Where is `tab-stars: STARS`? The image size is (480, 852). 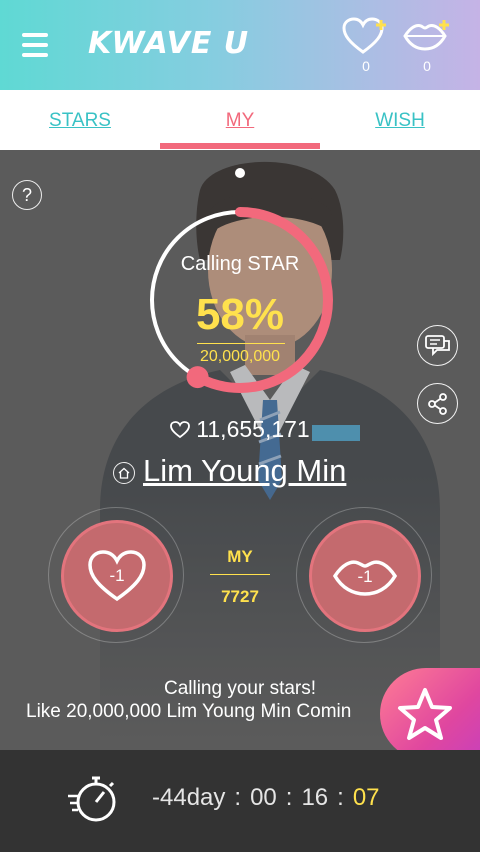
tab-stars: STARS is located at coordinates (80, 120).